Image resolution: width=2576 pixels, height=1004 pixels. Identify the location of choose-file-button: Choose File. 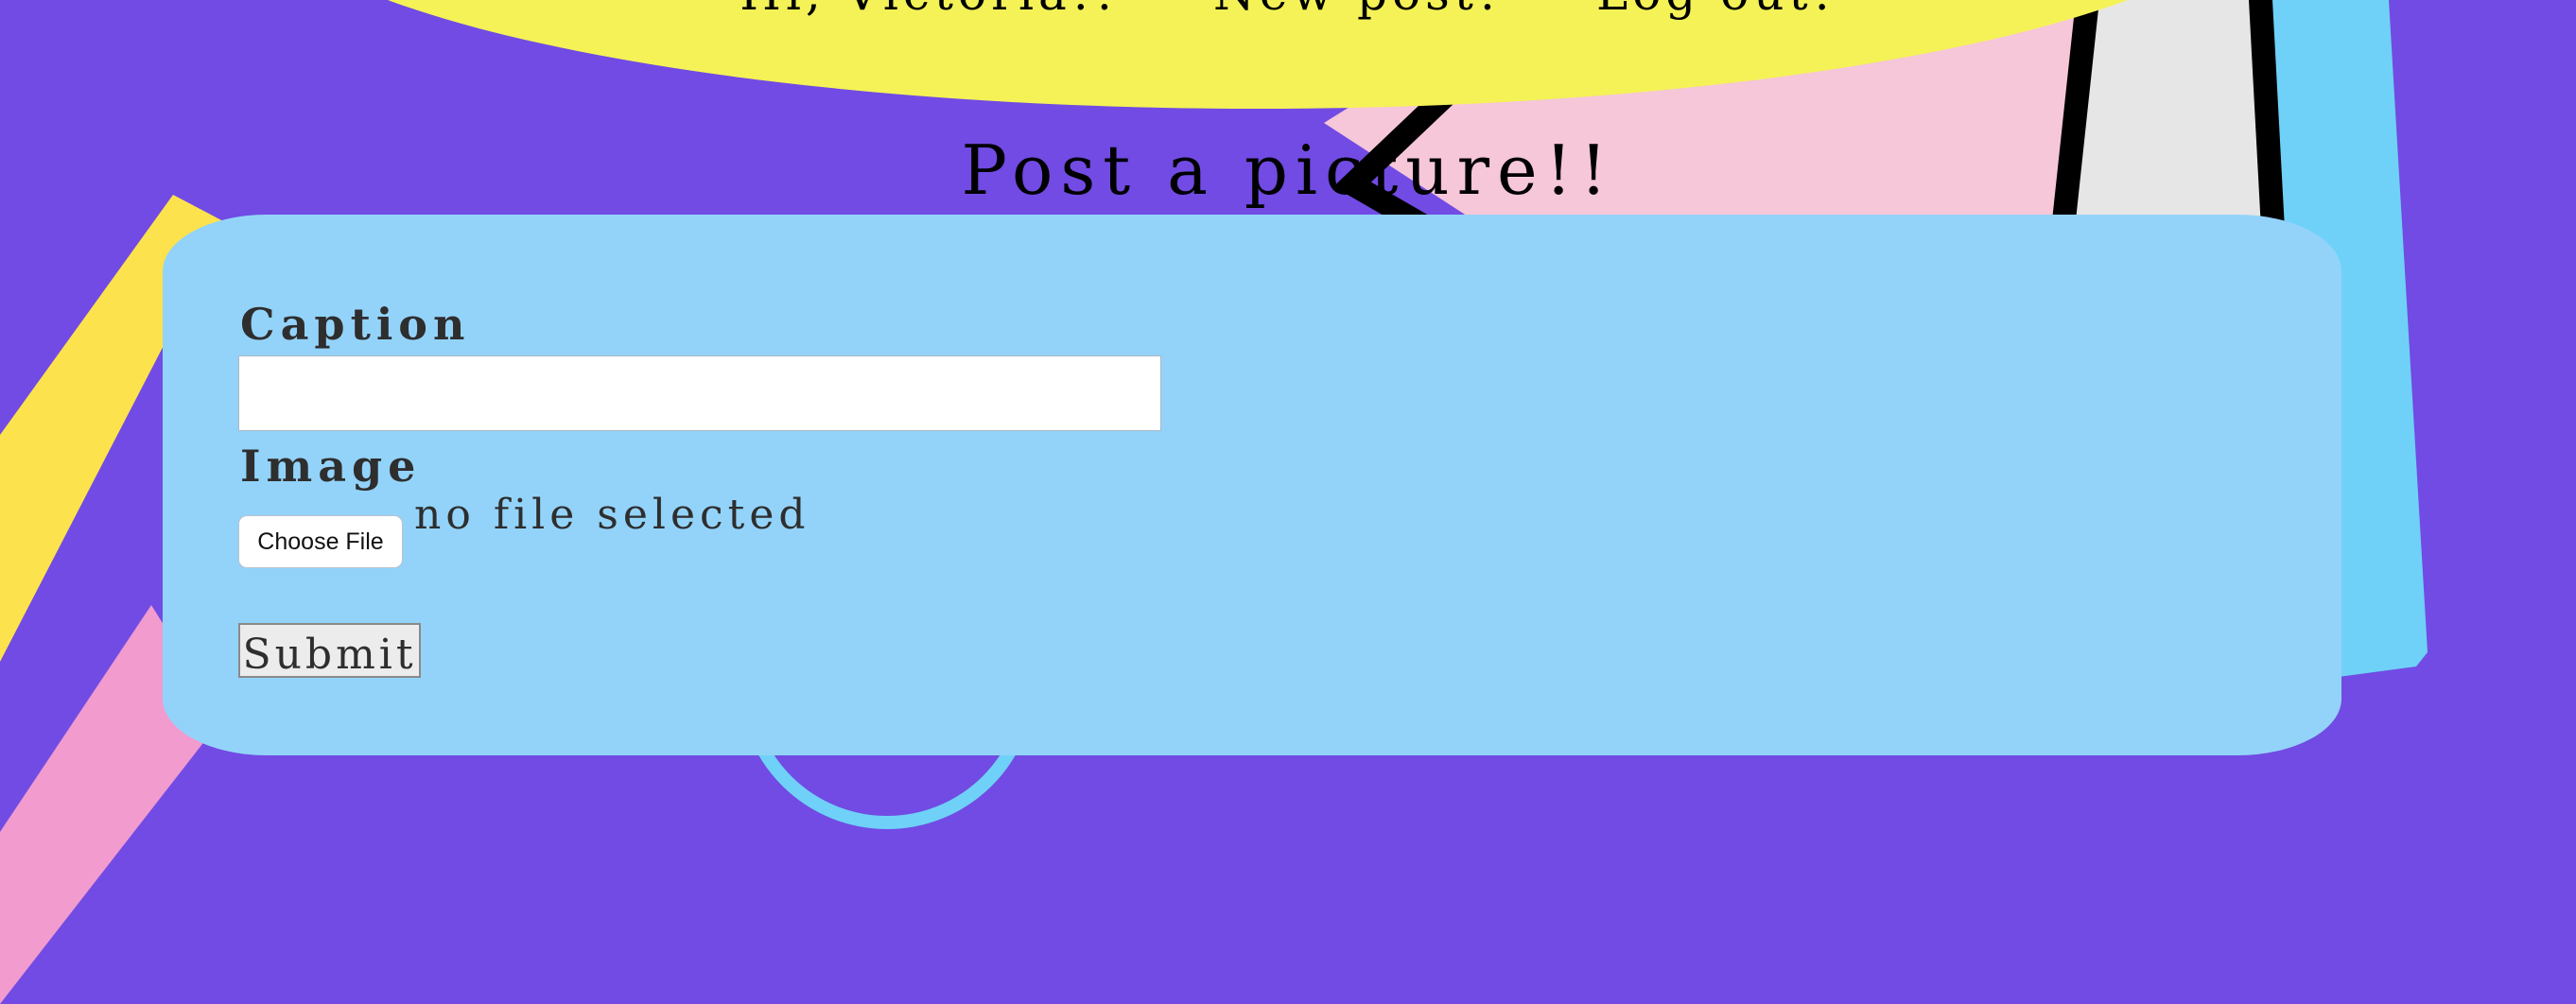
(320, 541).